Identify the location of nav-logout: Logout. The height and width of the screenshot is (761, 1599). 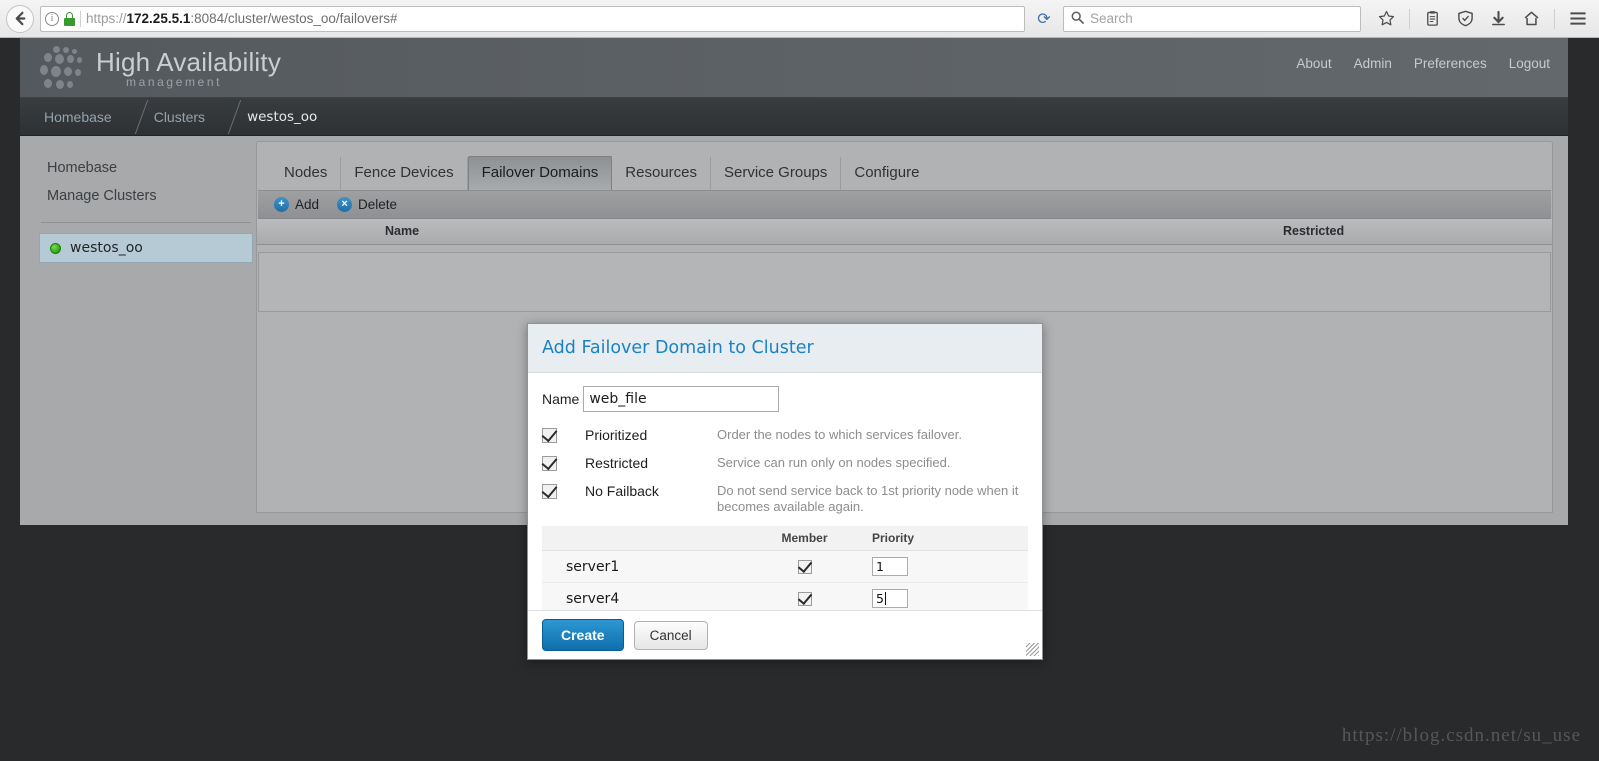
(1529, 63).